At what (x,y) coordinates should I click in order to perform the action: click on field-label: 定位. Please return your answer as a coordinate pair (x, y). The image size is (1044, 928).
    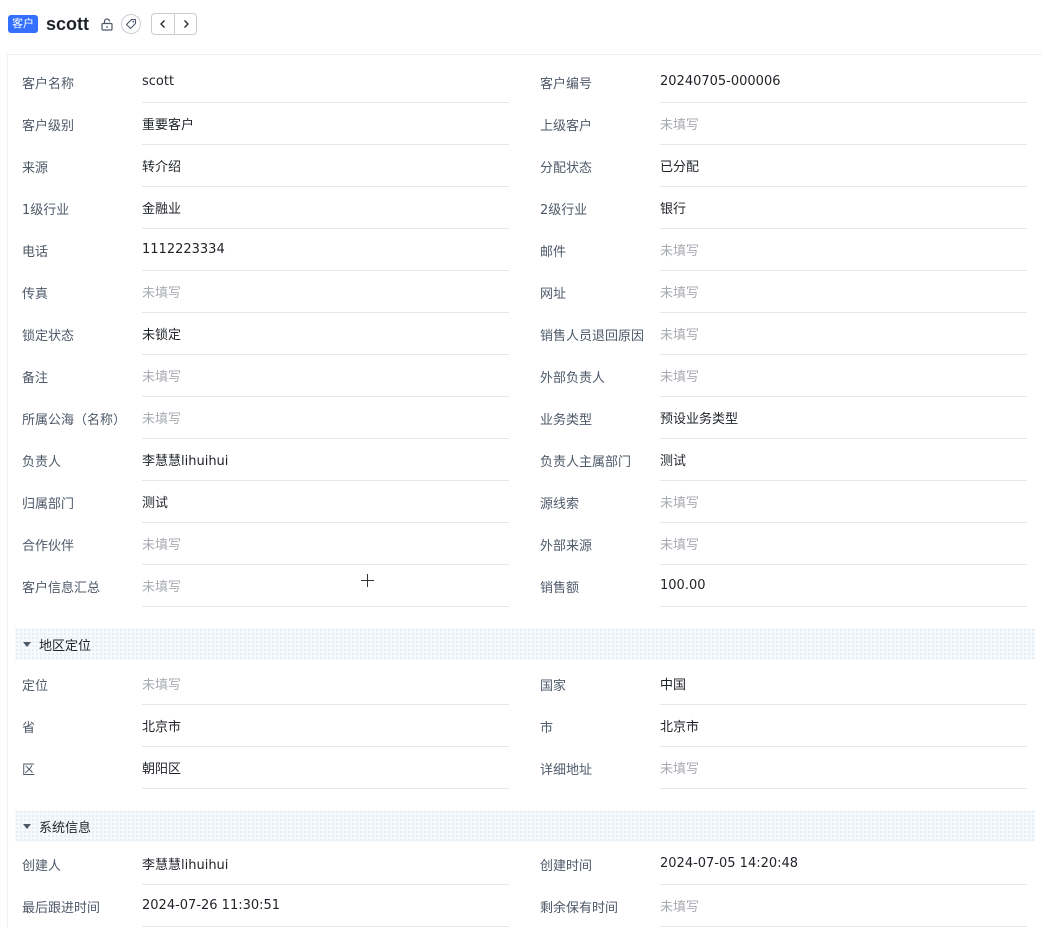
    Looking at the image, I should click on (35, 686).